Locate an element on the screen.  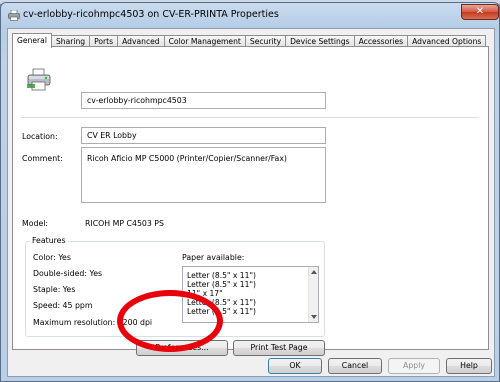
printer-icon is located at coordinates (39, 79).